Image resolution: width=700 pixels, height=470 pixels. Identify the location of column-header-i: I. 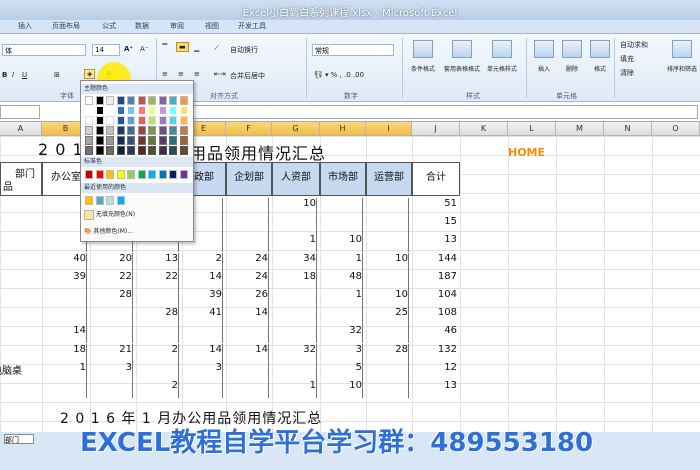
(389, 129).